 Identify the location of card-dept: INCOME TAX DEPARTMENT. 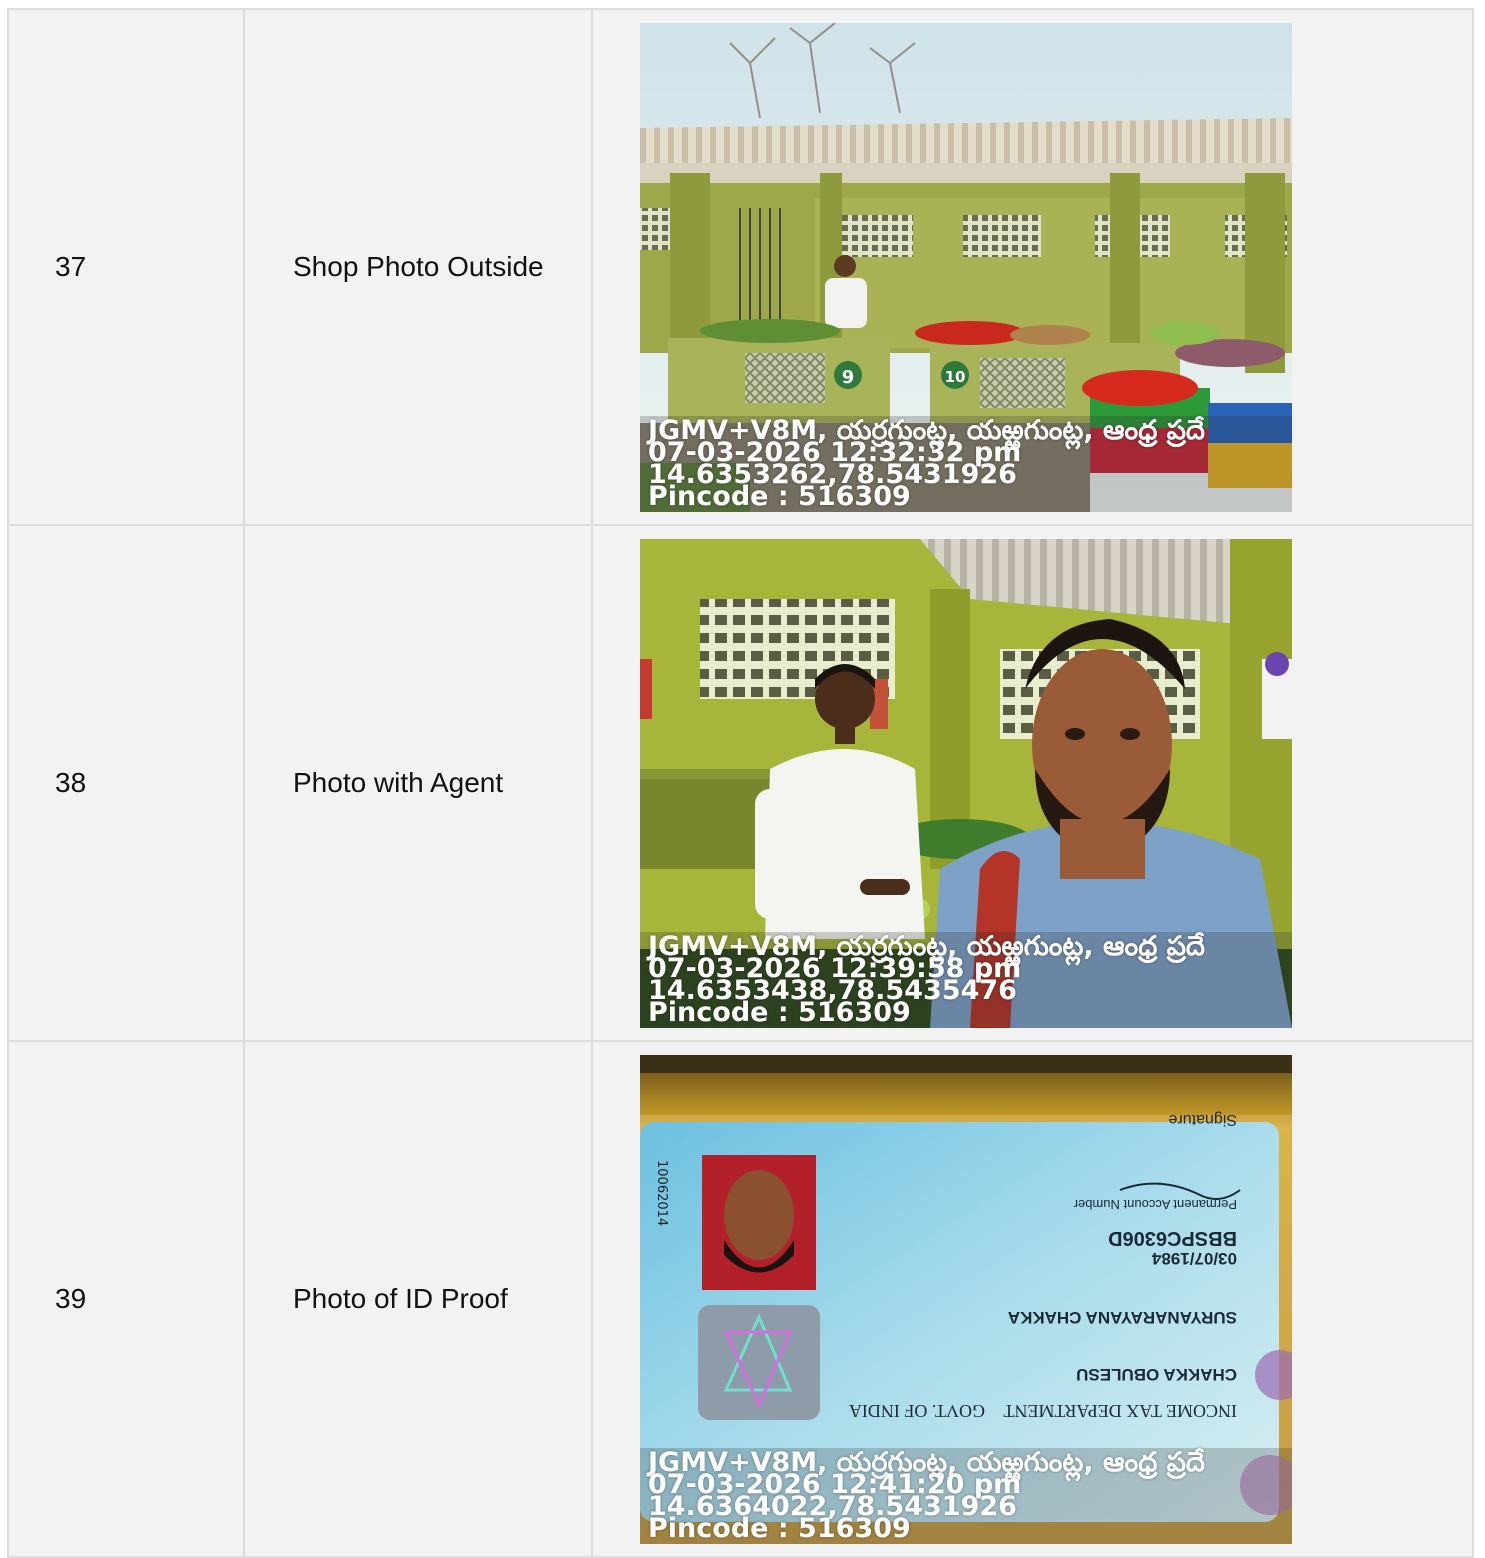
(1121, 1411).